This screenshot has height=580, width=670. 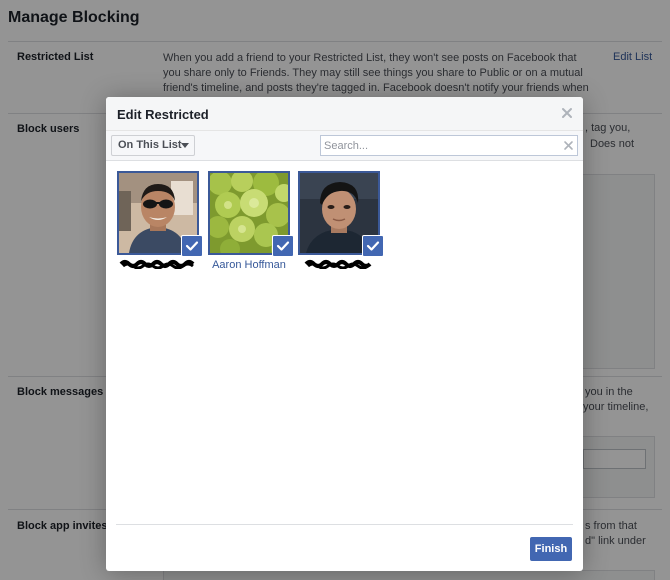 I want to click on friend-search-box, so click(x=449, y=145).